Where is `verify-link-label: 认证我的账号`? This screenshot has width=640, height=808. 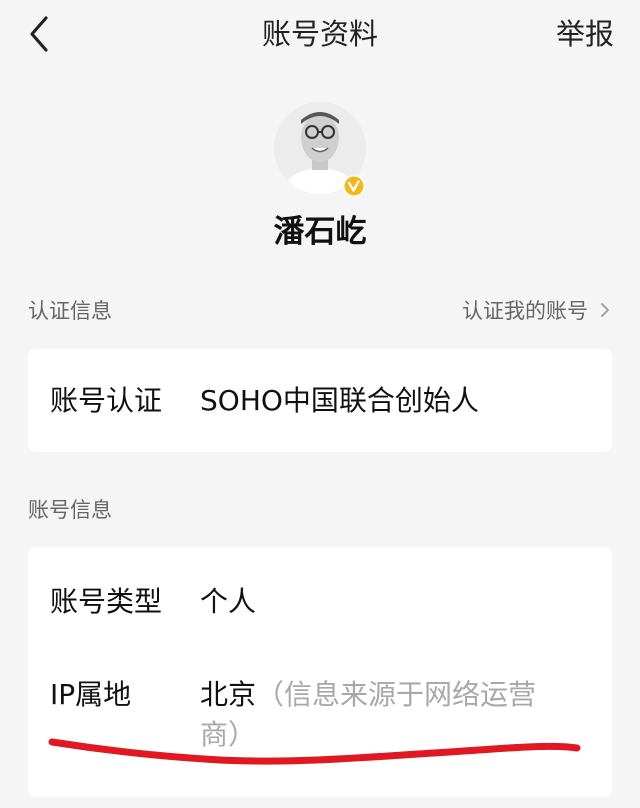 verify-link-label: 认证我的账号 is located at coordinates (525, 311).